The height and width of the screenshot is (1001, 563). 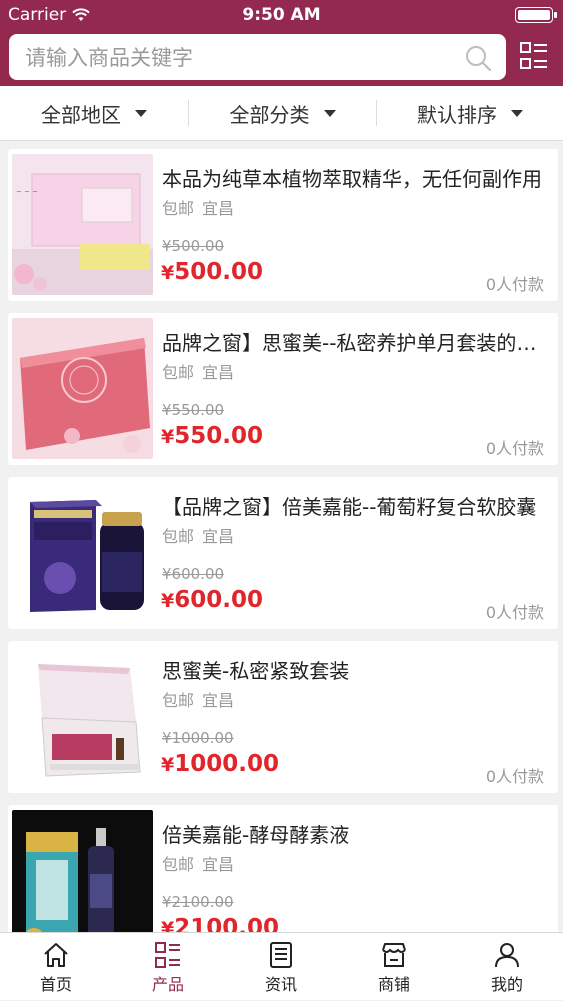 What do you see at coordinates (198, 902) in the screenshot?
I see `original-price: ¥2100.00` at bounding box center [198, 902].